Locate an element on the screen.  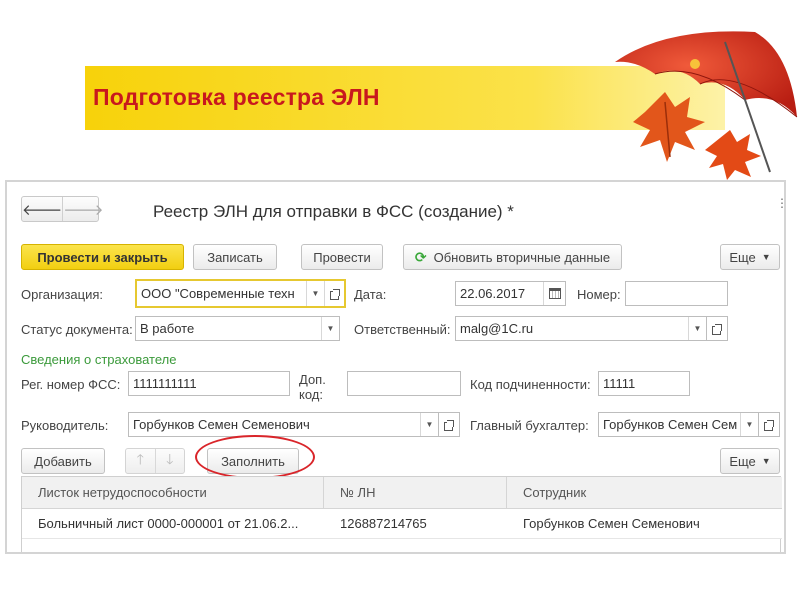
save-button: Записать is located at coordinates (235, 257).